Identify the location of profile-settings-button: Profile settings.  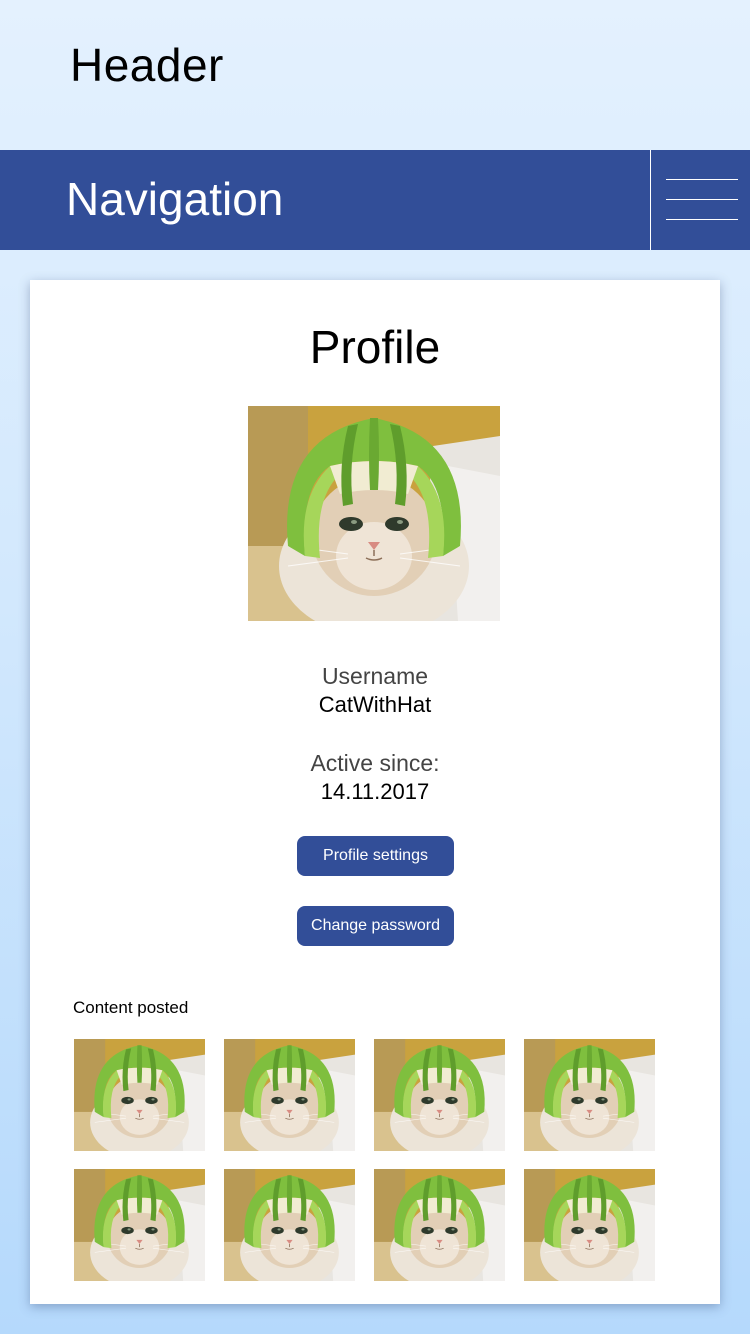
(375, 856).